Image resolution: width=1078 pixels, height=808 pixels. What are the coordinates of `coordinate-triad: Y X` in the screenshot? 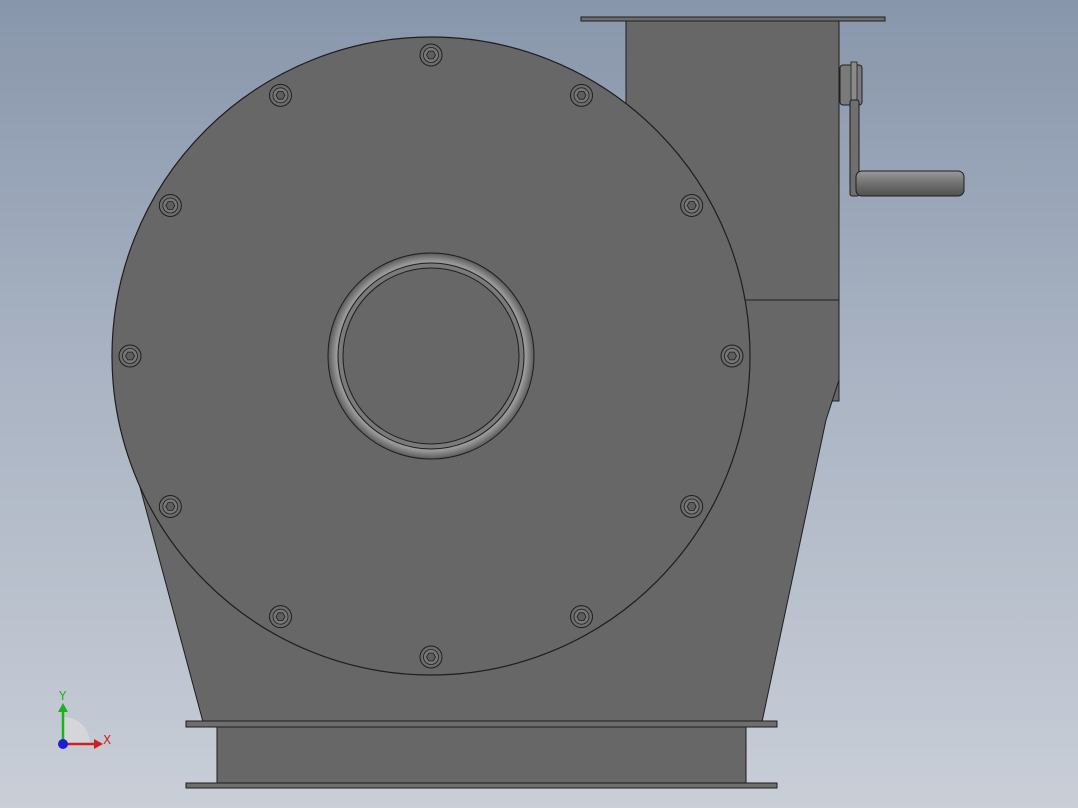 It's located at (84, 719).